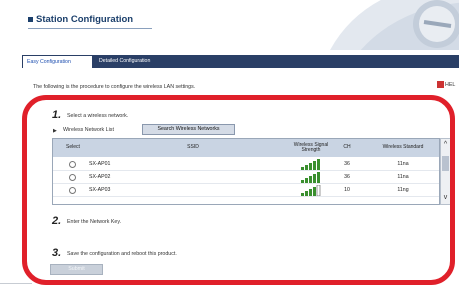  I want to click on help-label: HEL, so click(450, 84).